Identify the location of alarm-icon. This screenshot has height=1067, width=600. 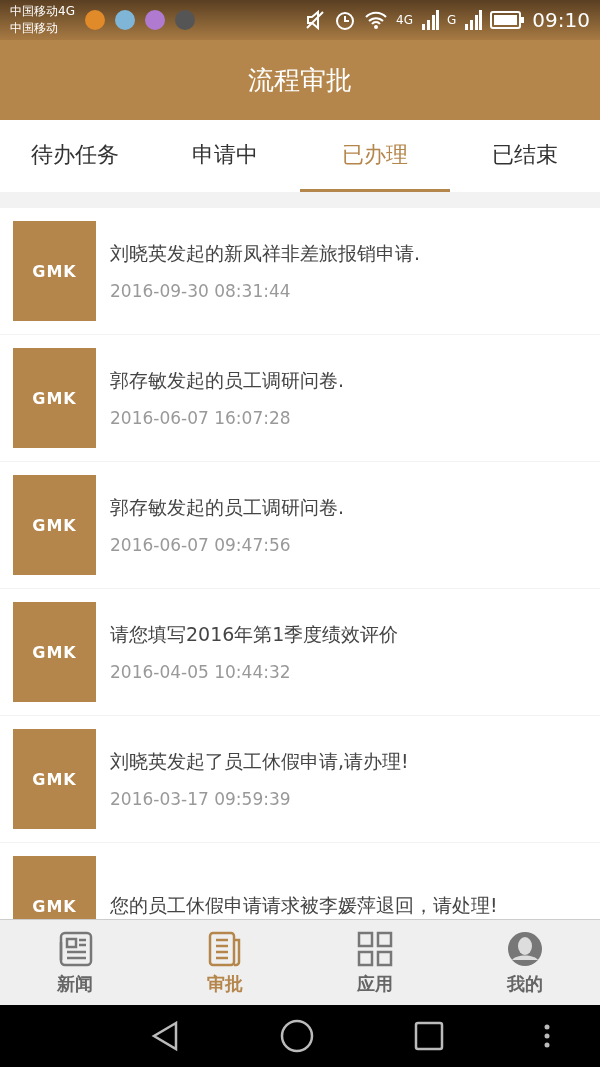
(345, 20).